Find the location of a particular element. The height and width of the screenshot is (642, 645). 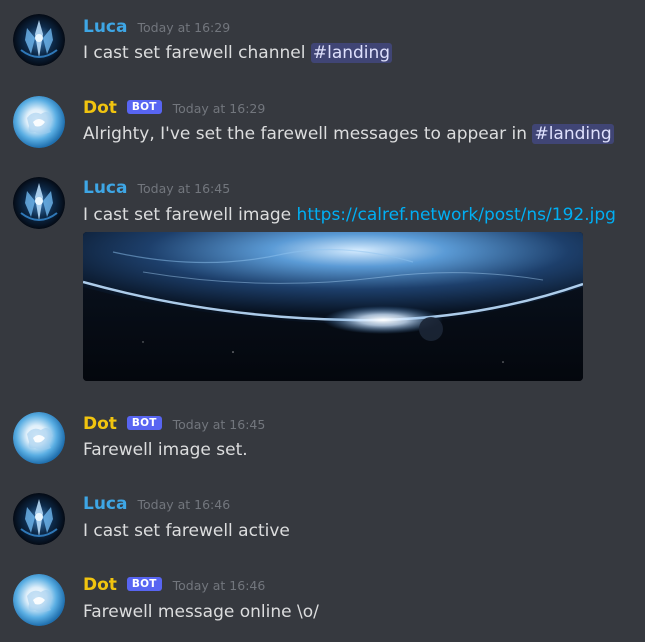

message-text: Farewell message online \o/ is located at coordinates (201, 612).